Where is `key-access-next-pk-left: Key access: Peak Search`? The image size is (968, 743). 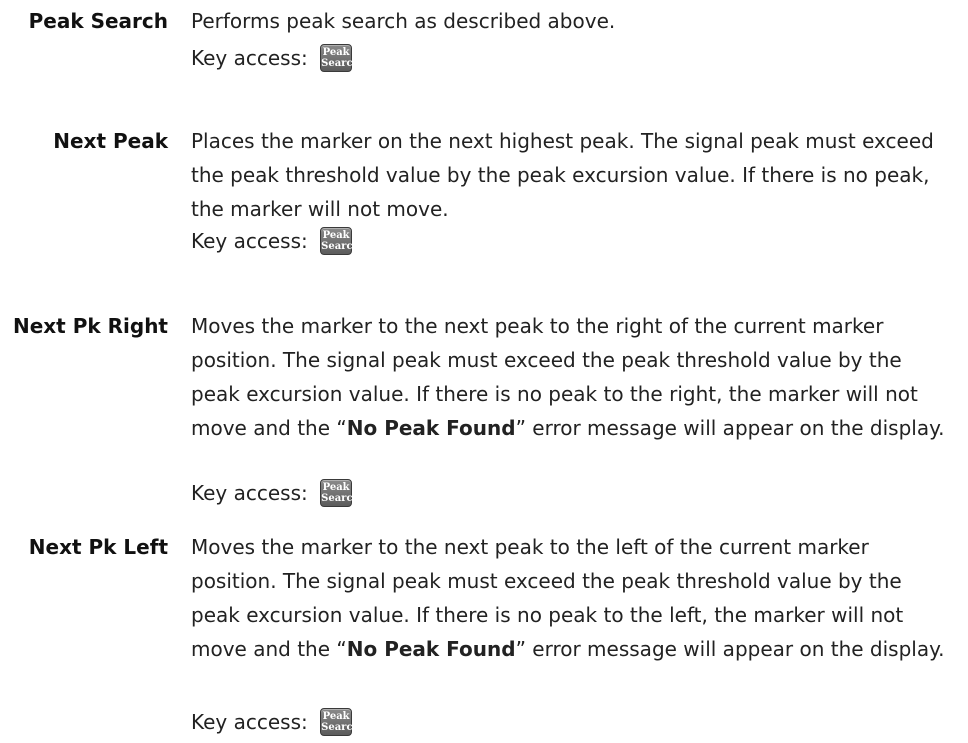
key-access-next-pk-left: Key access: Peak Search is located at coordinates (275, 722).